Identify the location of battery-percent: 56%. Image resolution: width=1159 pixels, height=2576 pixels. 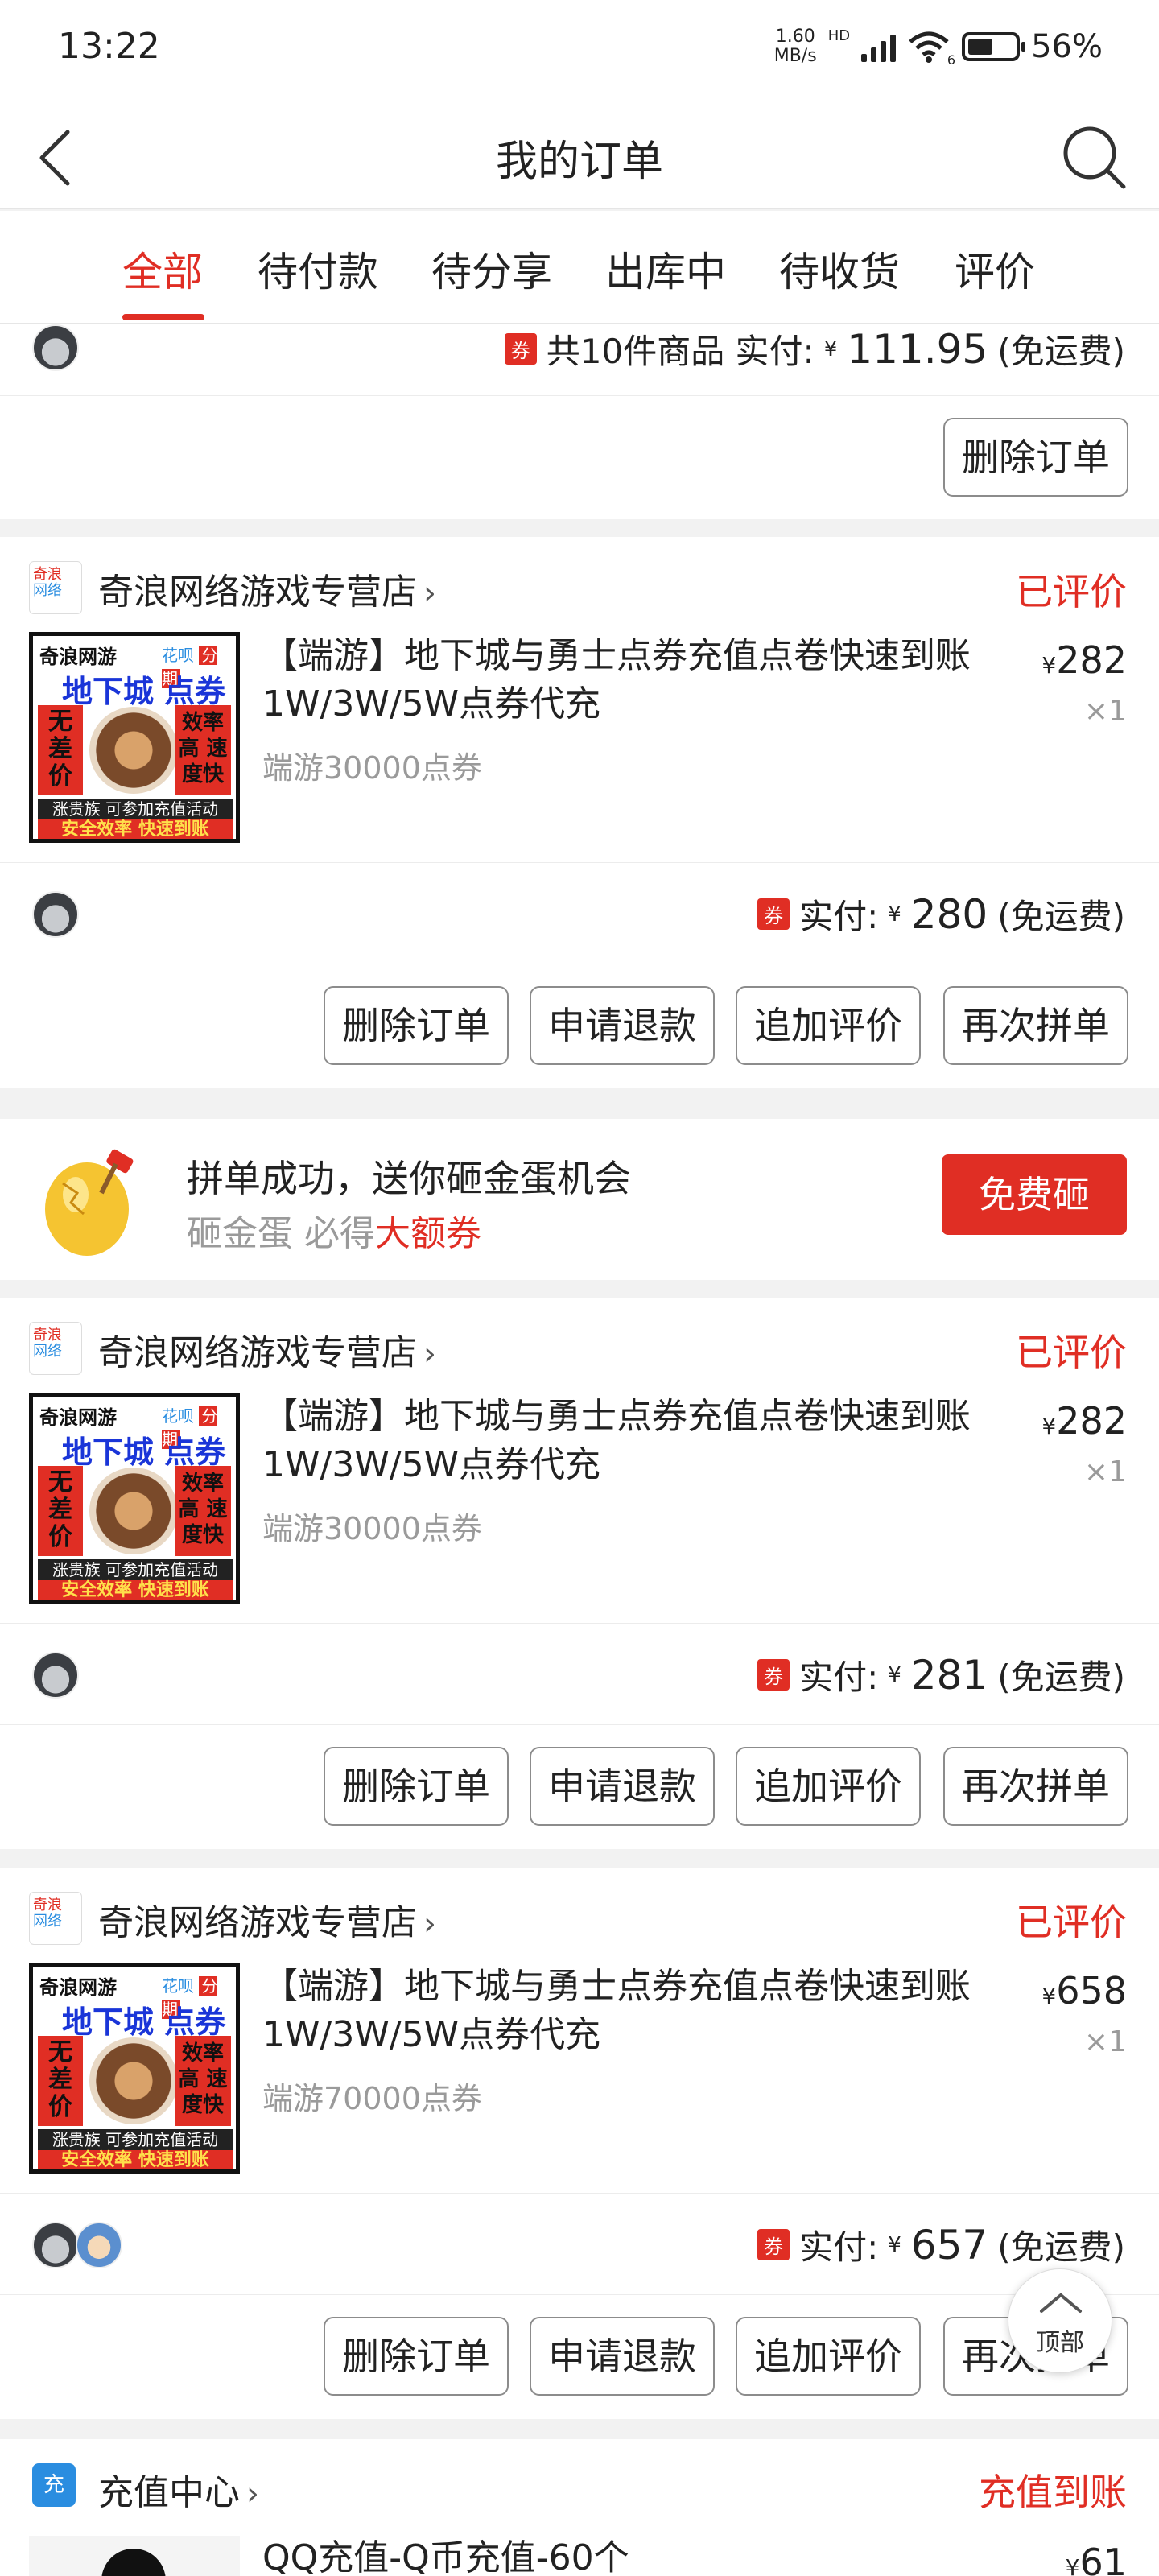
(1067, 46).